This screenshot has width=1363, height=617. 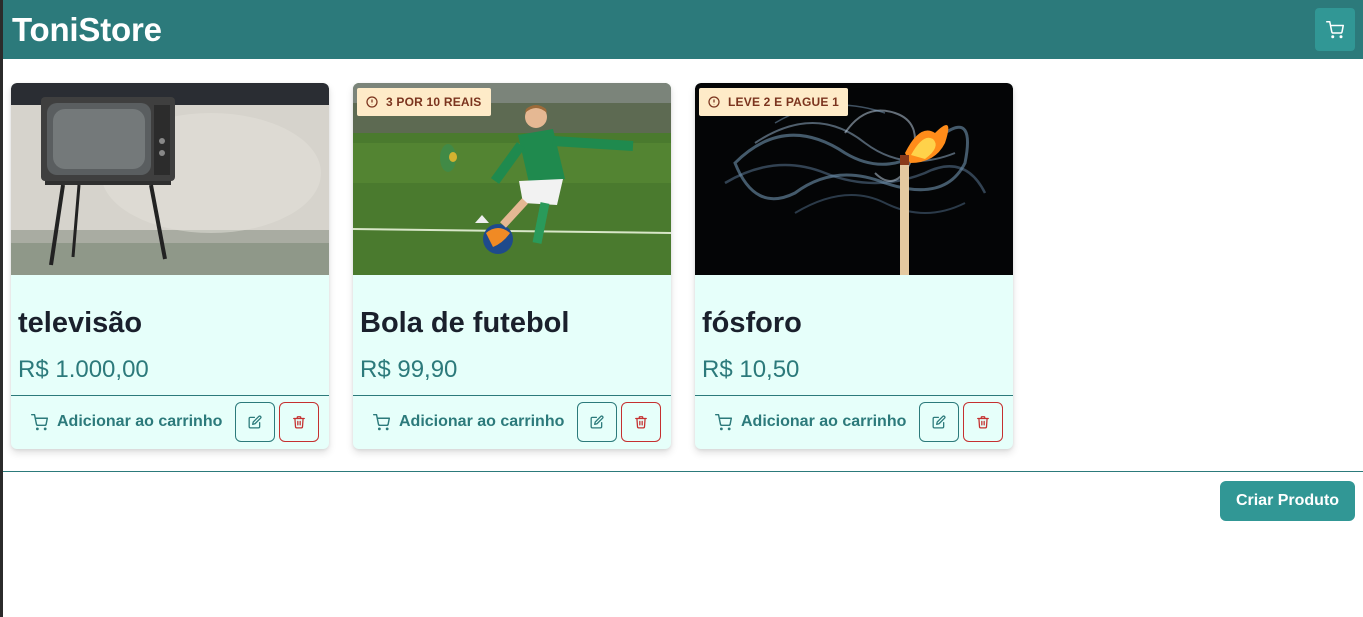 What do you see at coordinates (80, 323) in the screenshot?
I see `product-title: televisão` at bounding box center [80, 323].